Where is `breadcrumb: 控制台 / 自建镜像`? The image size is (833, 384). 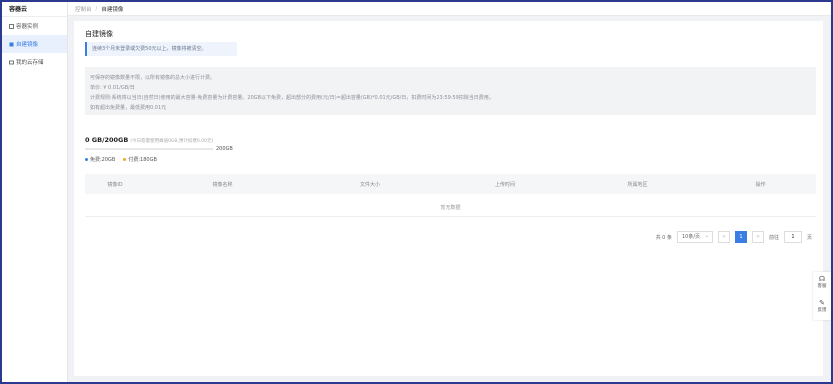
breadcrumb: 控制台 / 自建镜像 is located at coordinates (449, 9).